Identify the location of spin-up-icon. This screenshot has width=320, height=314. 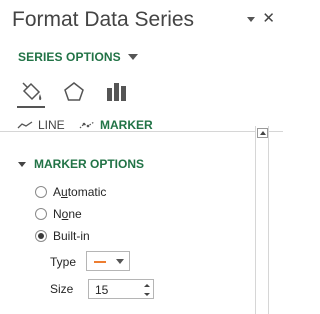
(147, 285).